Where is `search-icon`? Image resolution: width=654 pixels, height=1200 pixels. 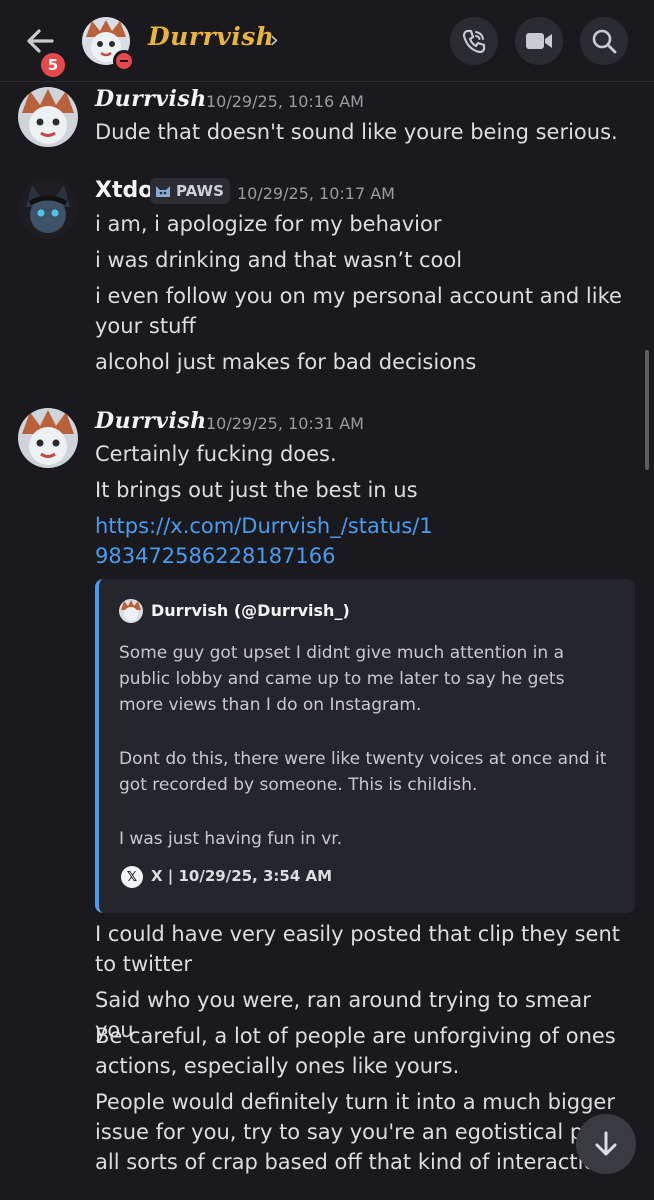 search-icon is located at coordinates (604, 41).